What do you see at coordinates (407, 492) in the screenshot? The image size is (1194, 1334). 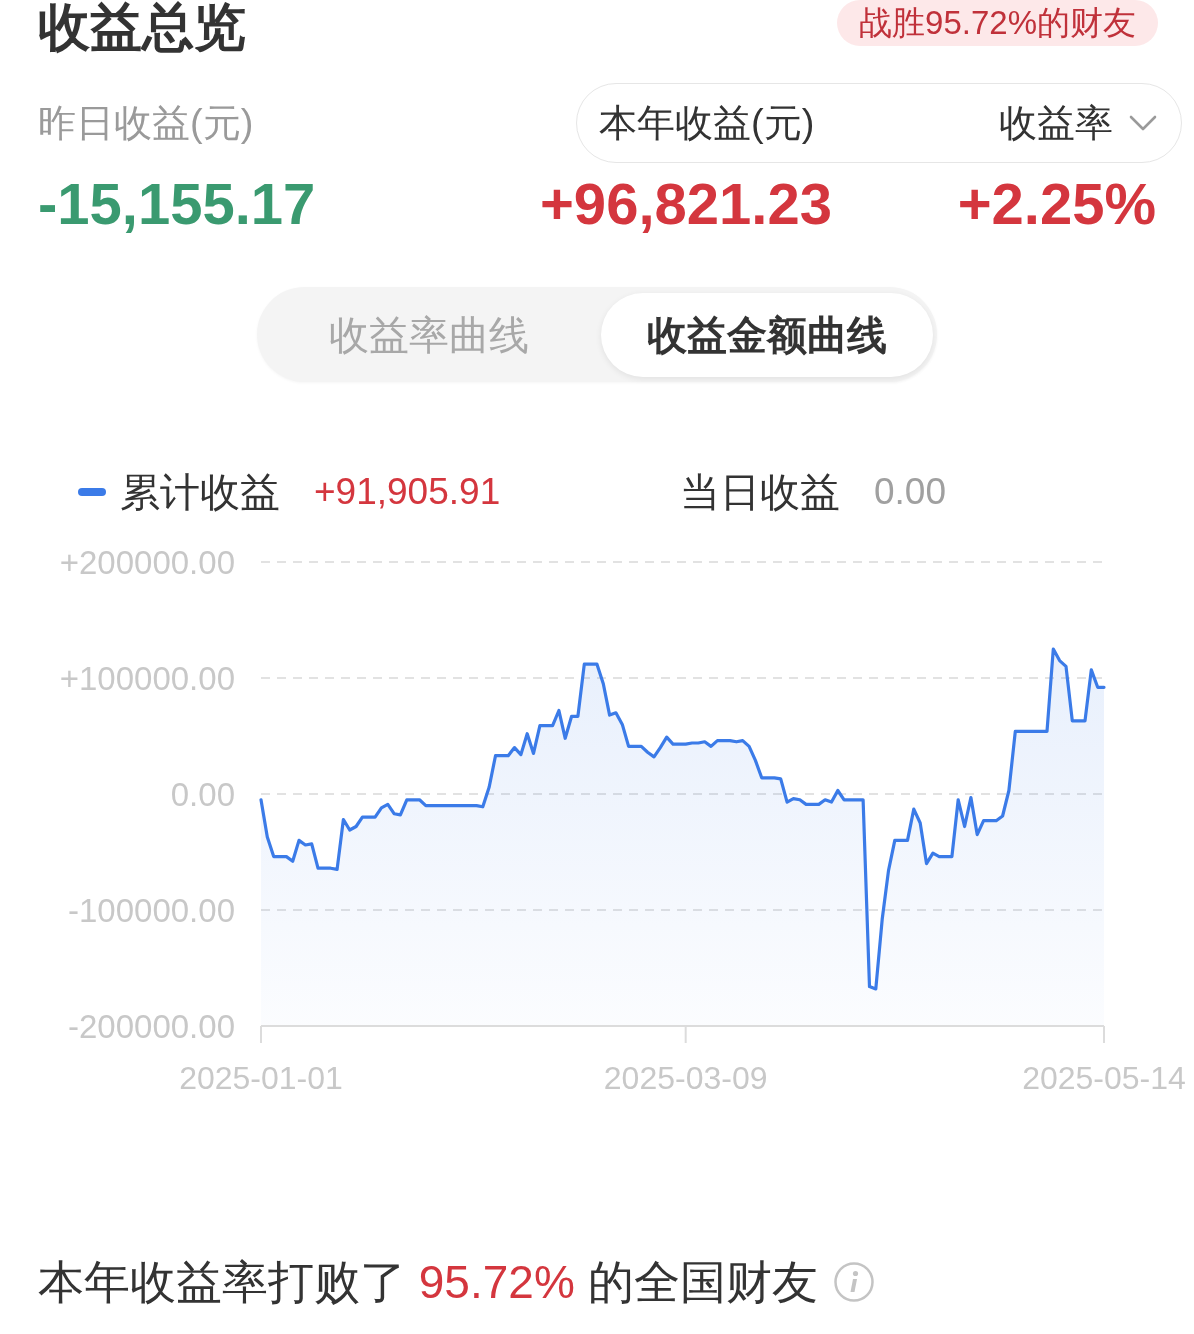 I see `cumulative-profit-value: +91,905.91` at bounding box center [407, 492].